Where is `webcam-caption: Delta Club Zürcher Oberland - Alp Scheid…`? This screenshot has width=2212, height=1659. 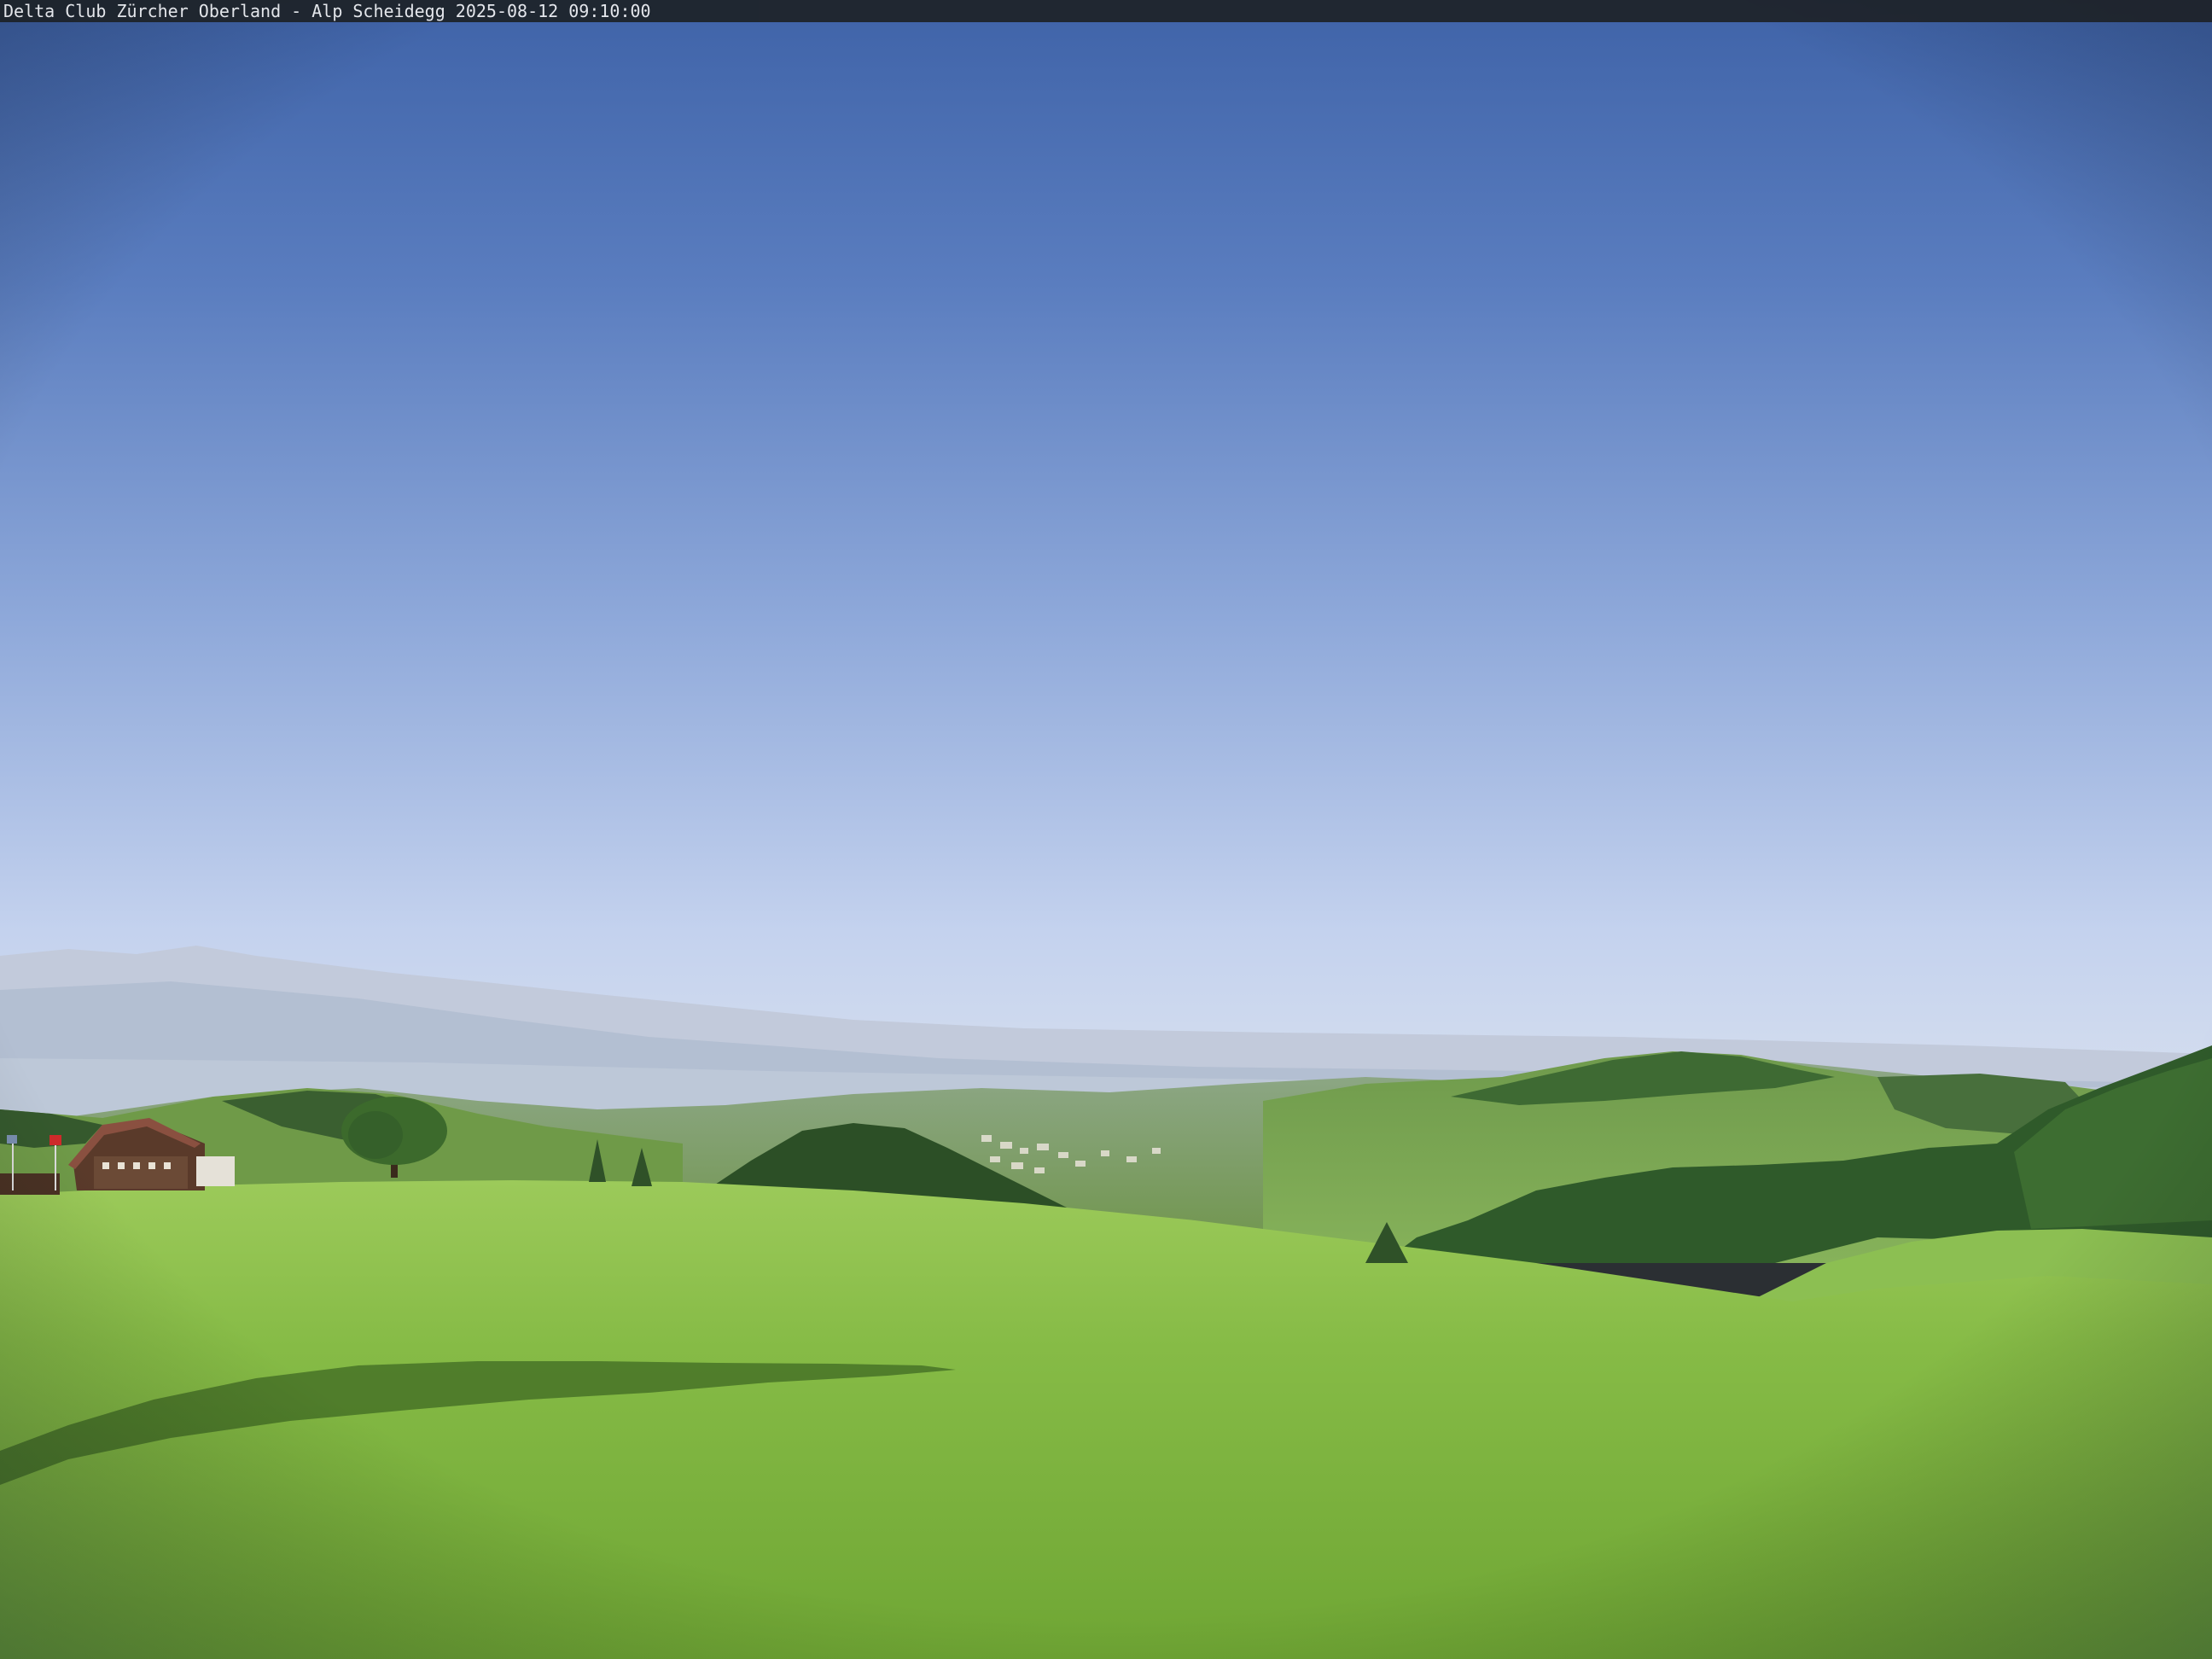
webcam-caption: Delta Club Zürcher Oberland - Alp Scheid… is located at coordinates (327, 11).